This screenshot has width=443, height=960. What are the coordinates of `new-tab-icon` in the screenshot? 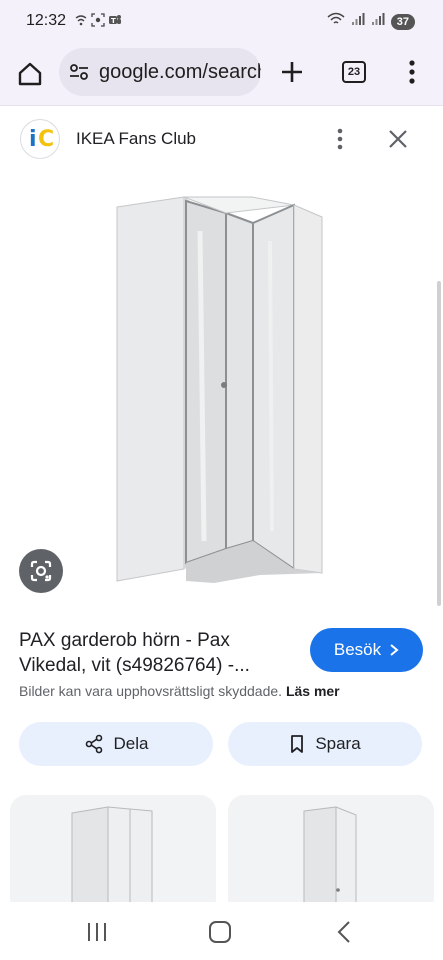 It's located at (292, 72).